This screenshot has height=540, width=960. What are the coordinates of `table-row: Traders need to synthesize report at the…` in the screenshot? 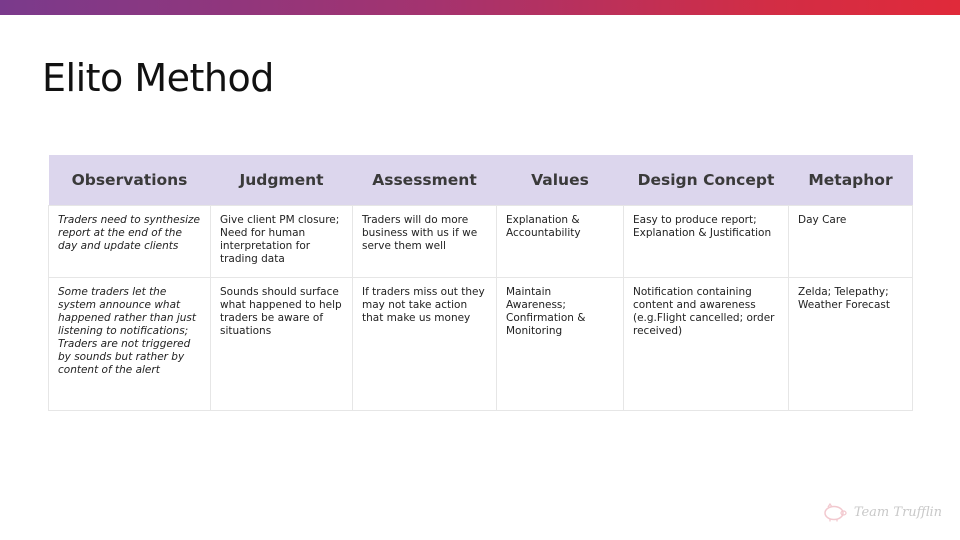 It's located at (480, 241).